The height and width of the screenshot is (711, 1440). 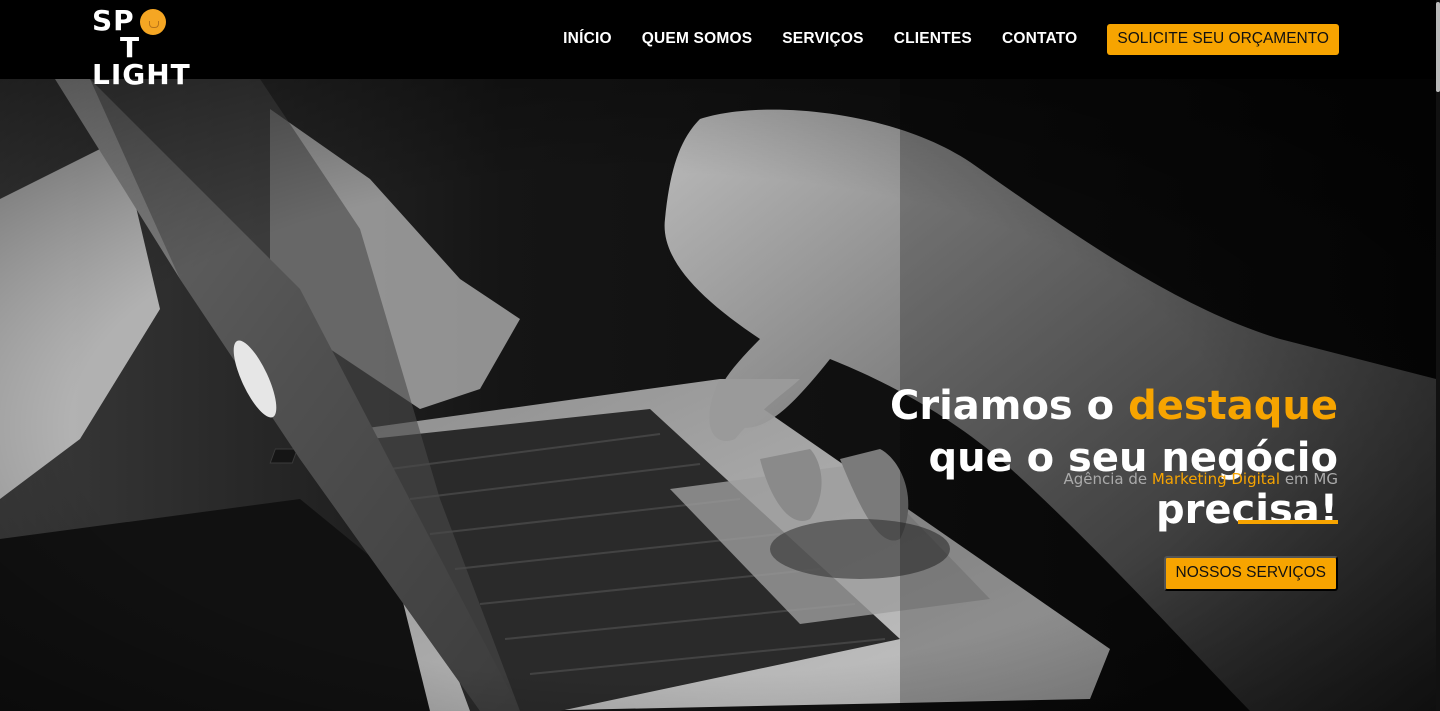 I want to click on scrollbar-thumb, so click(x=1438, y=47).